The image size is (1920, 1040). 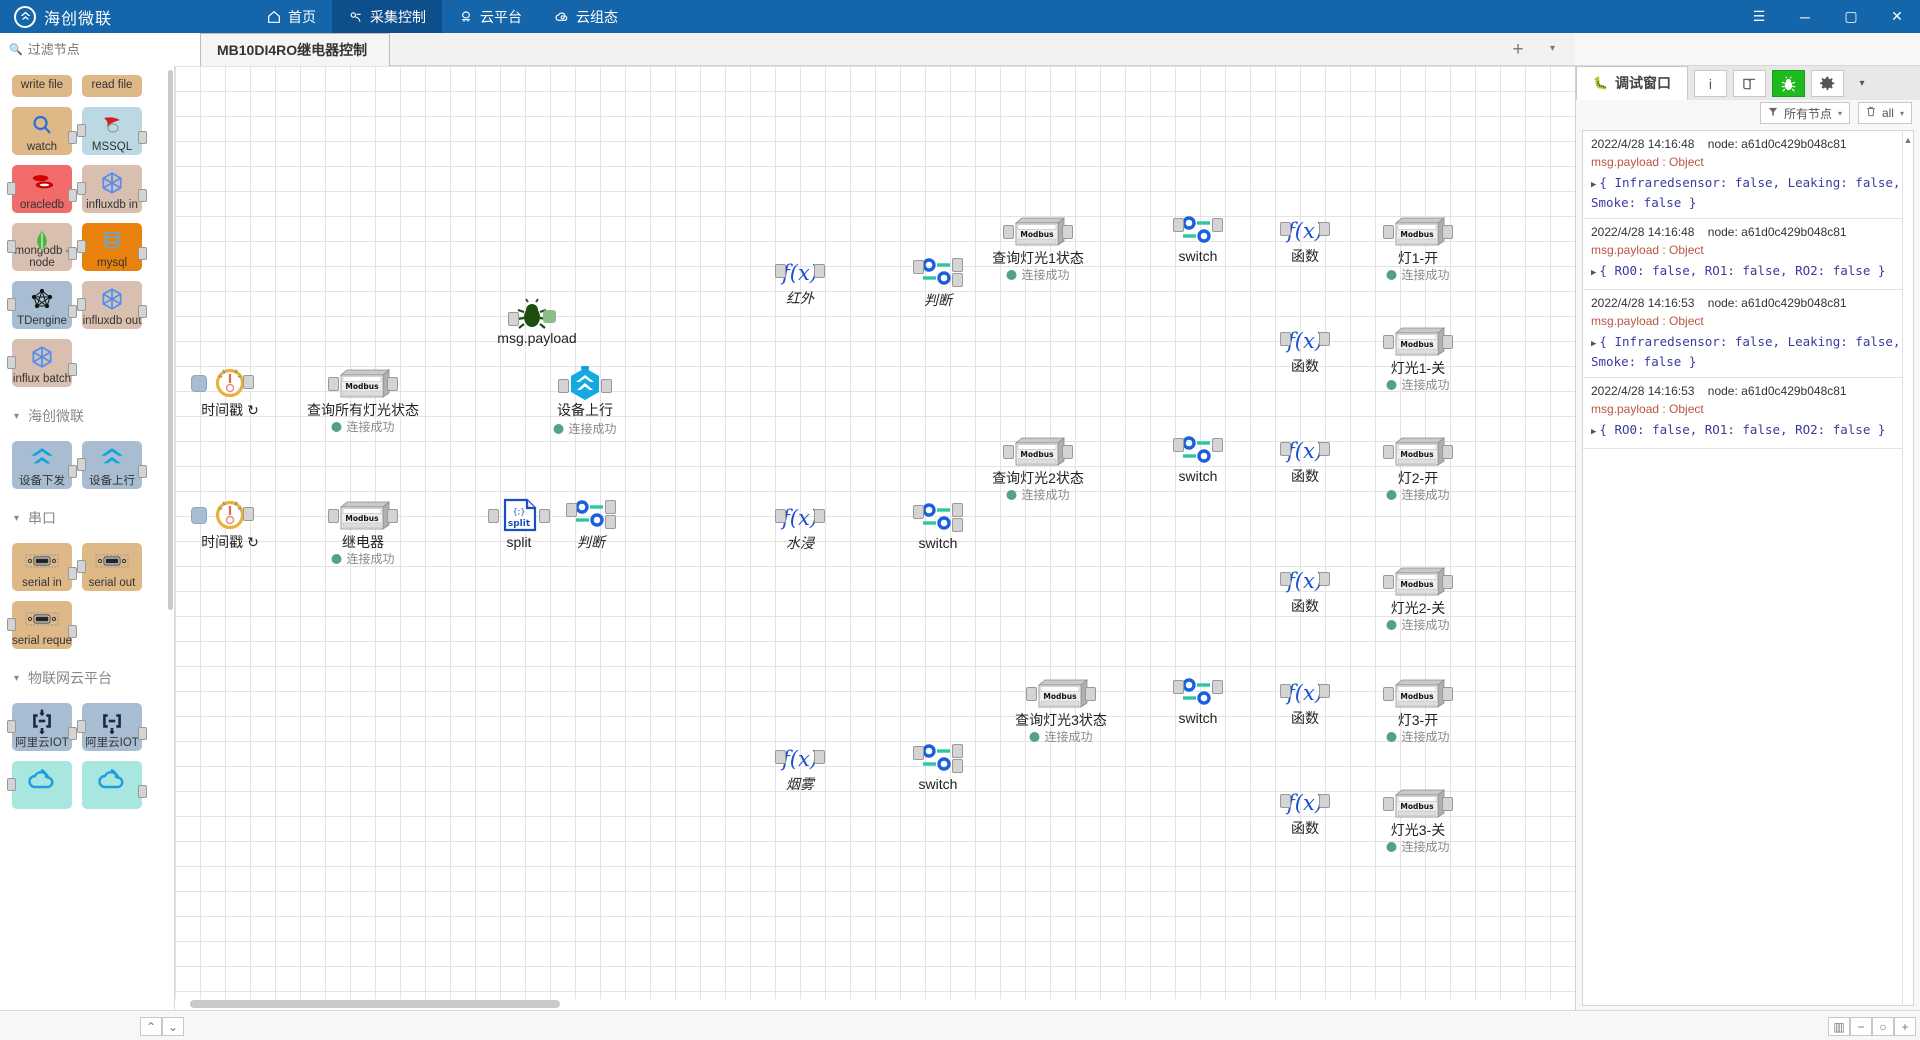 I want to click on flow-node-inject-2: 时间戳 ↻, so click(x=225, y=524).